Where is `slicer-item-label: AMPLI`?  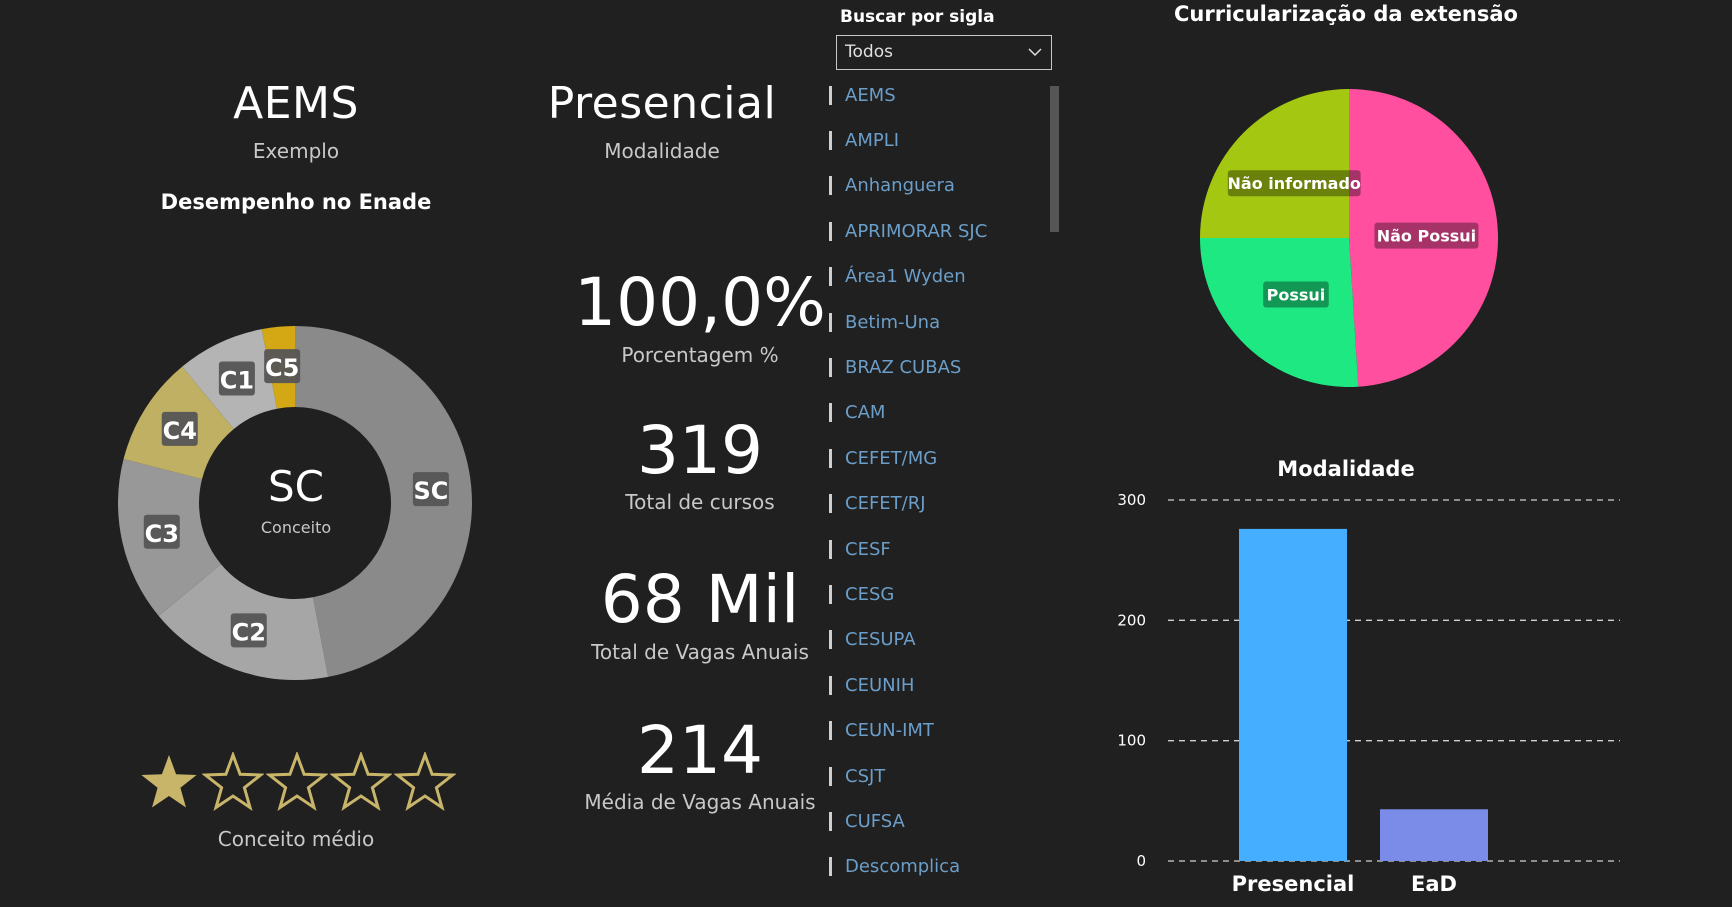 slicer-item-label: AMPLI is located at coordinates (872, 140).